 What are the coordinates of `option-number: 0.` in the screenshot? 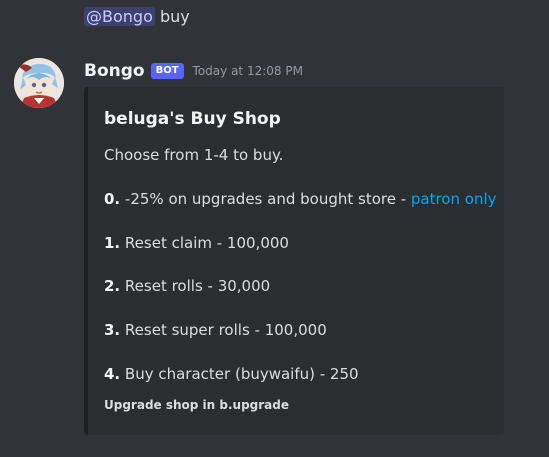 It's located at (112, 199).